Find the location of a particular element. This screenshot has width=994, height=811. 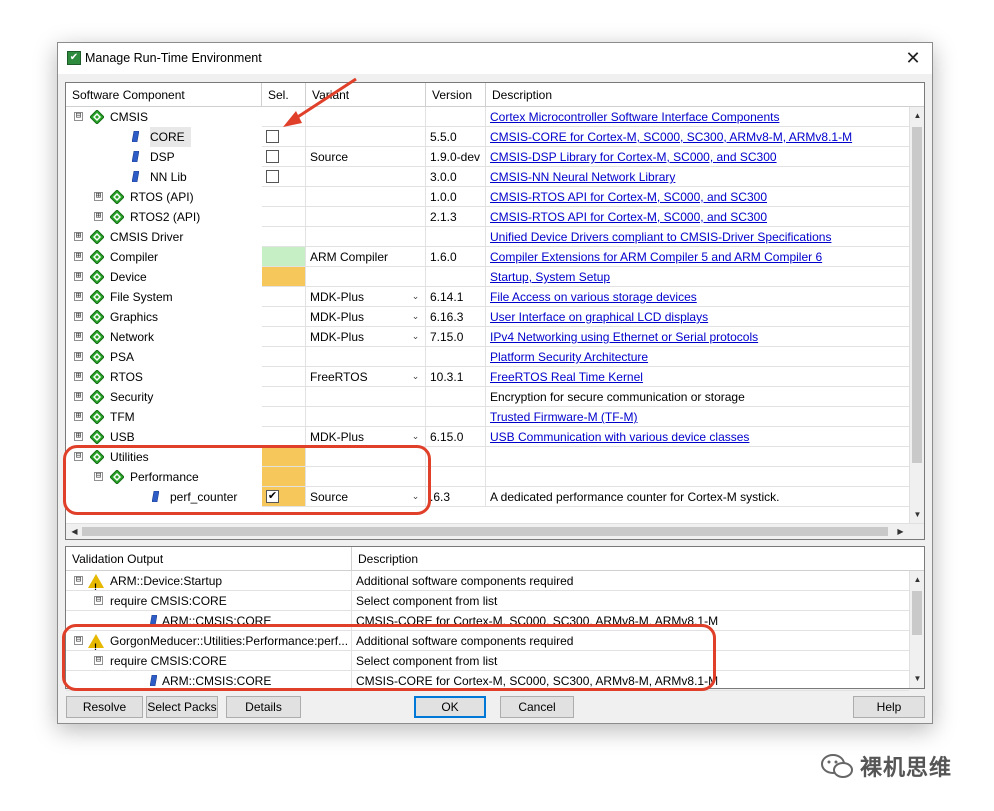

annotation-overlay is located at coordinates (320, 102).